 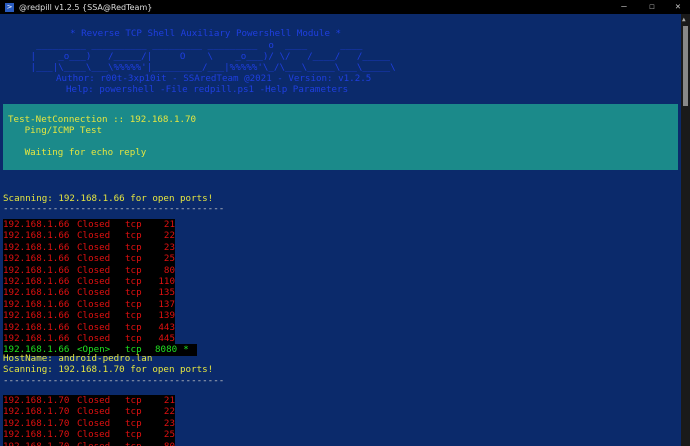 I want to click on row-port: 139, so click(x=166, y=316).